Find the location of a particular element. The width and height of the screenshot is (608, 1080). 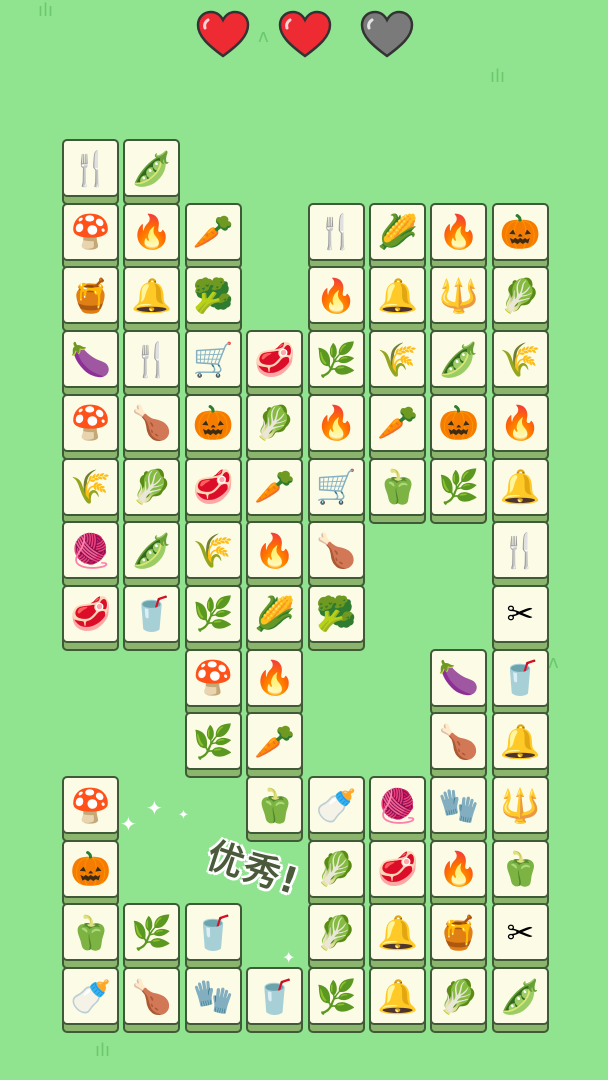

cabbage-icon: 🥬 is located at coordinates (520, 295).